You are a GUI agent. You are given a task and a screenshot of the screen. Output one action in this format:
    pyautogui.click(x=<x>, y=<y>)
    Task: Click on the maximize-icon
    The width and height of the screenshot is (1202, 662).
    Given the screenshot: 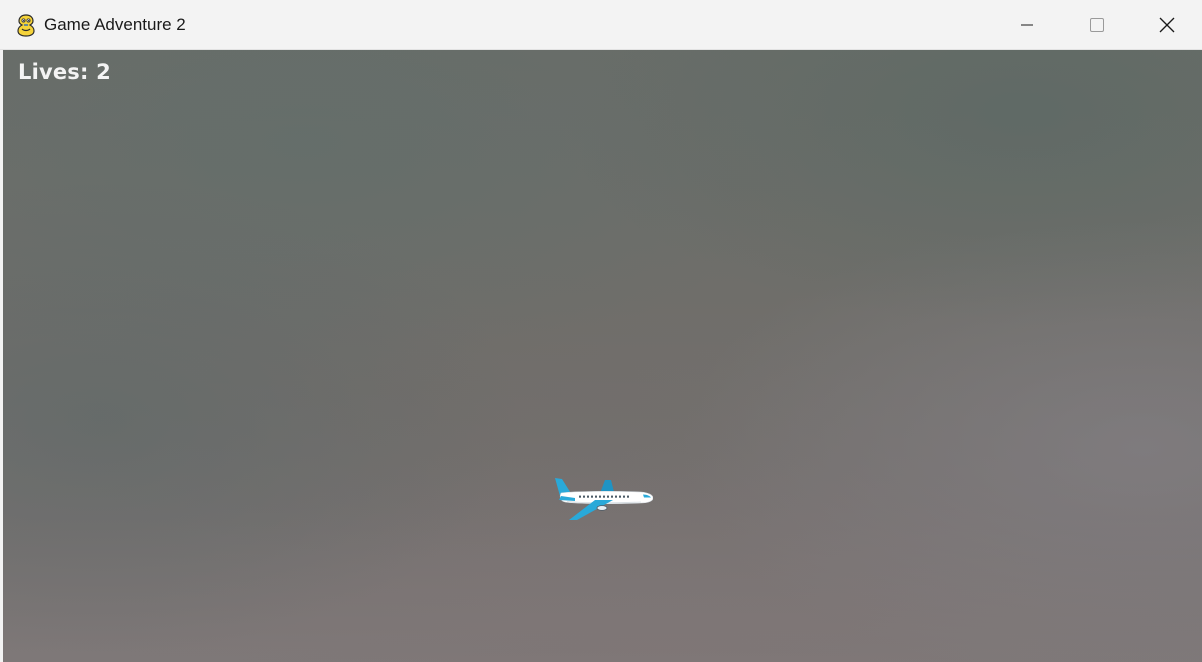 What is the action you would take?
    pyautogui.click(x=1097, y=24)
    